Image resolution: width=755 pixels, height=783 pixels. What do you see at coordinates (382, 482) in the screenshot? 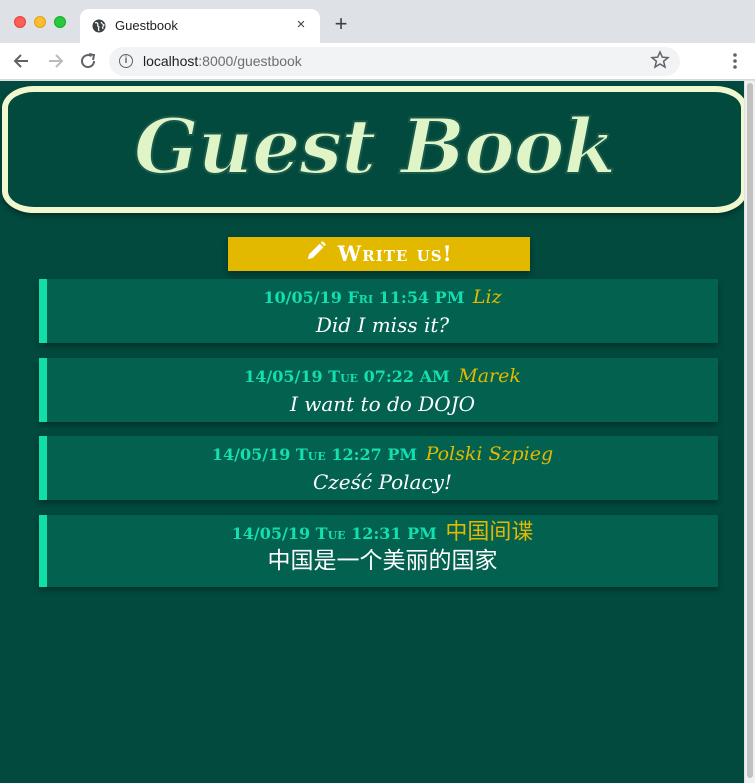
I see `entry-message: Cześć Polacy!` at bounding box center [382, 482].